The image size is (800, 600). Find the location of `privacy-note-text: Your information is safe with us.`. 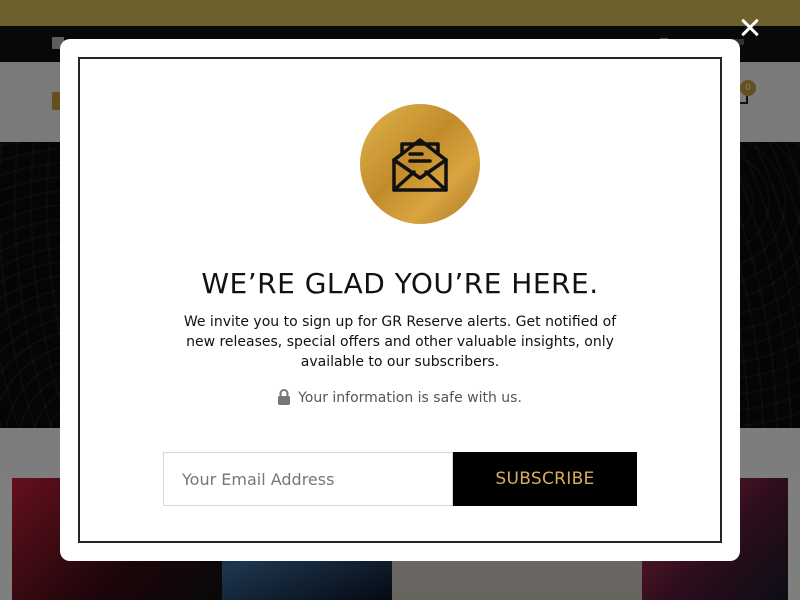

privacy-note-text: Your information is safe with us. is located at coordinates (410, 398).